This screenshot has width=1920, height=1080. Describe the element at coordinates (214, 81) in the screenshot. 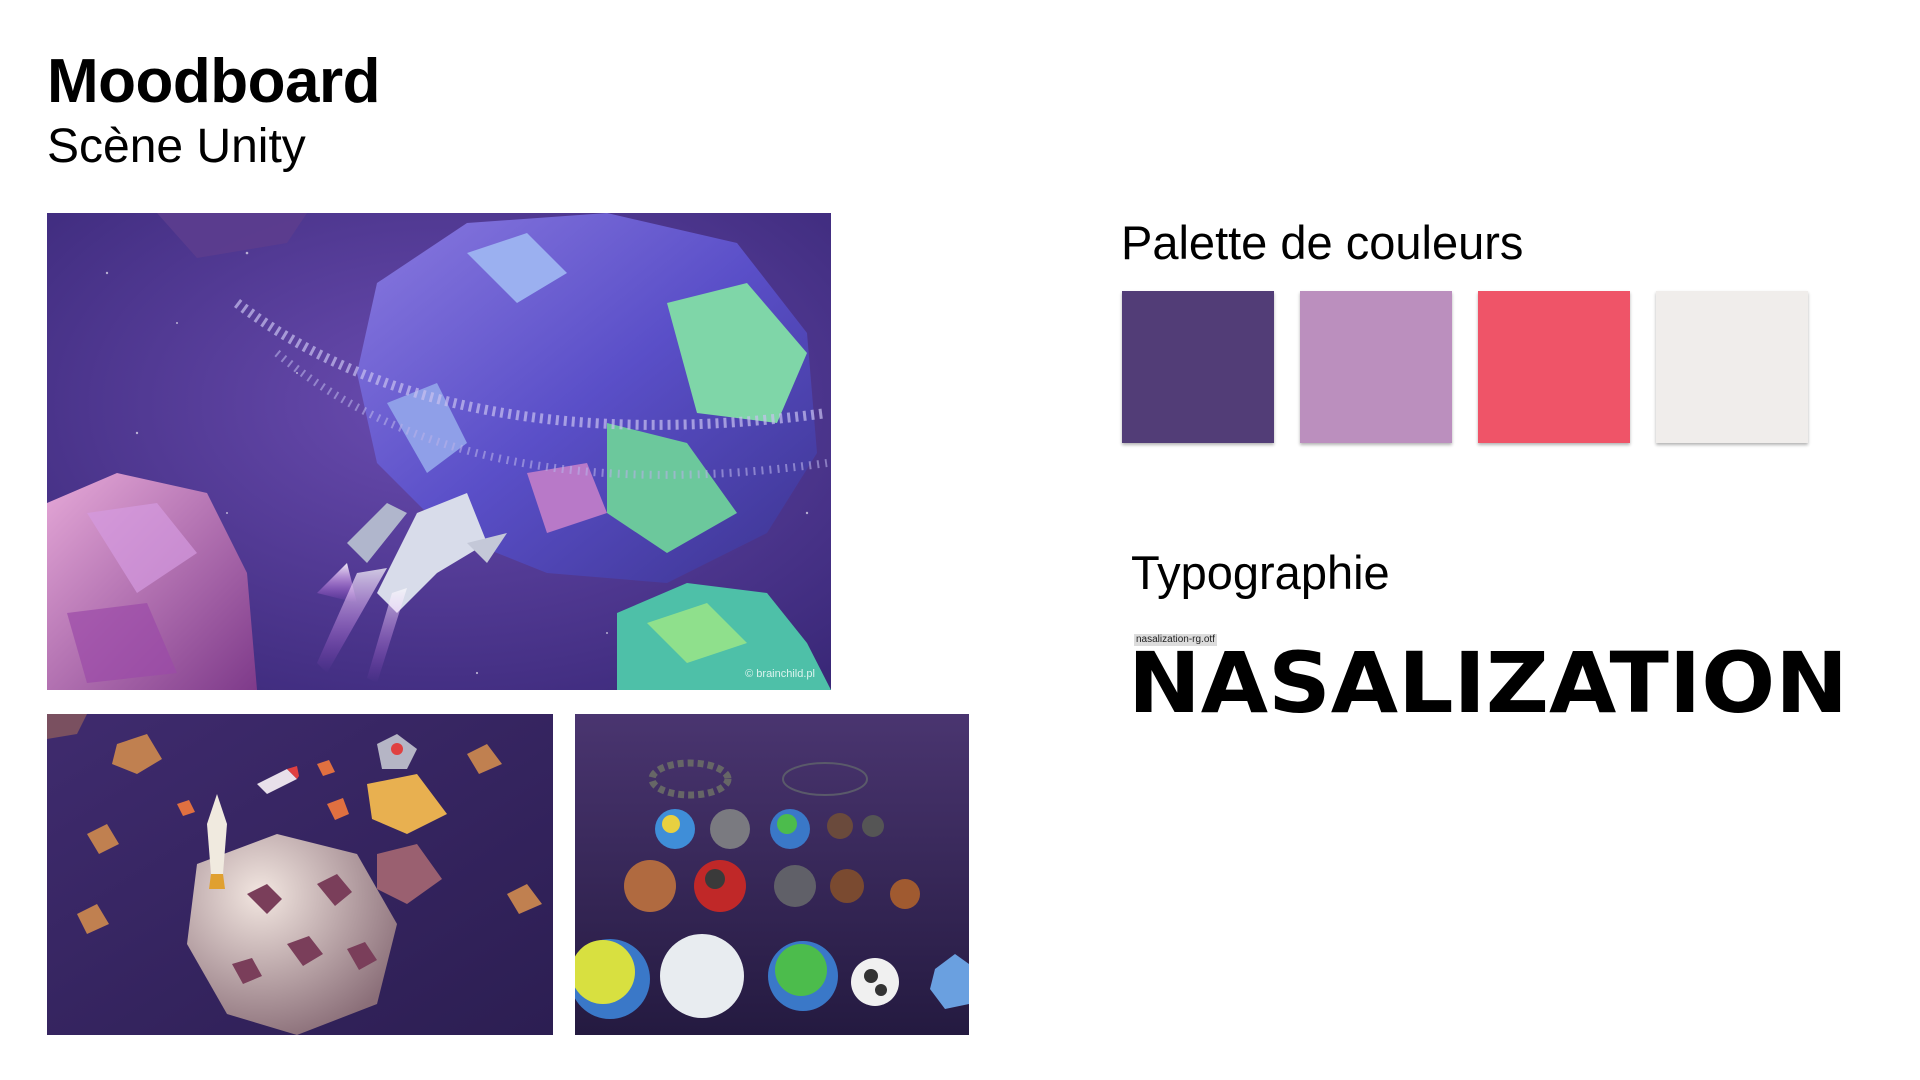

I see `page-title: Moodboard` at that location.